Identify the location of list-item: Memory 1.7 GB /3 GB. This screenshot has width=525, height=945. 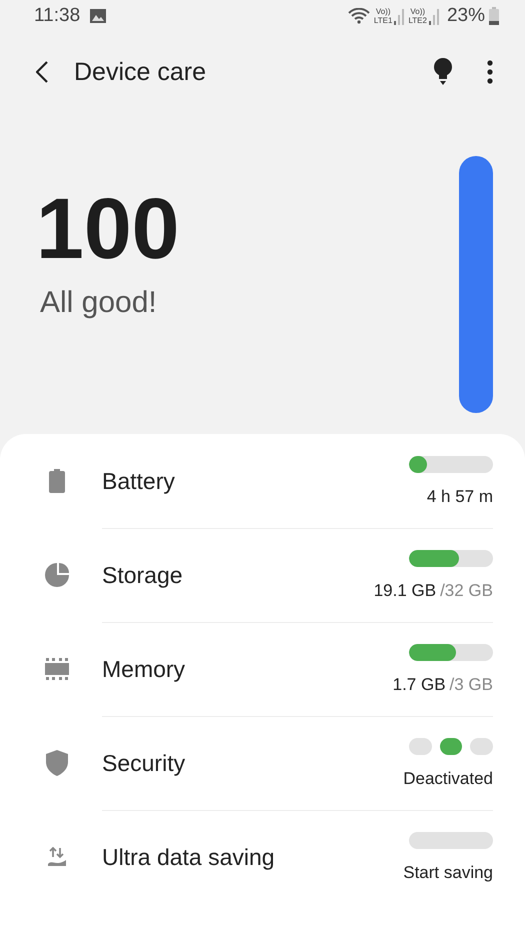
(262, 669).